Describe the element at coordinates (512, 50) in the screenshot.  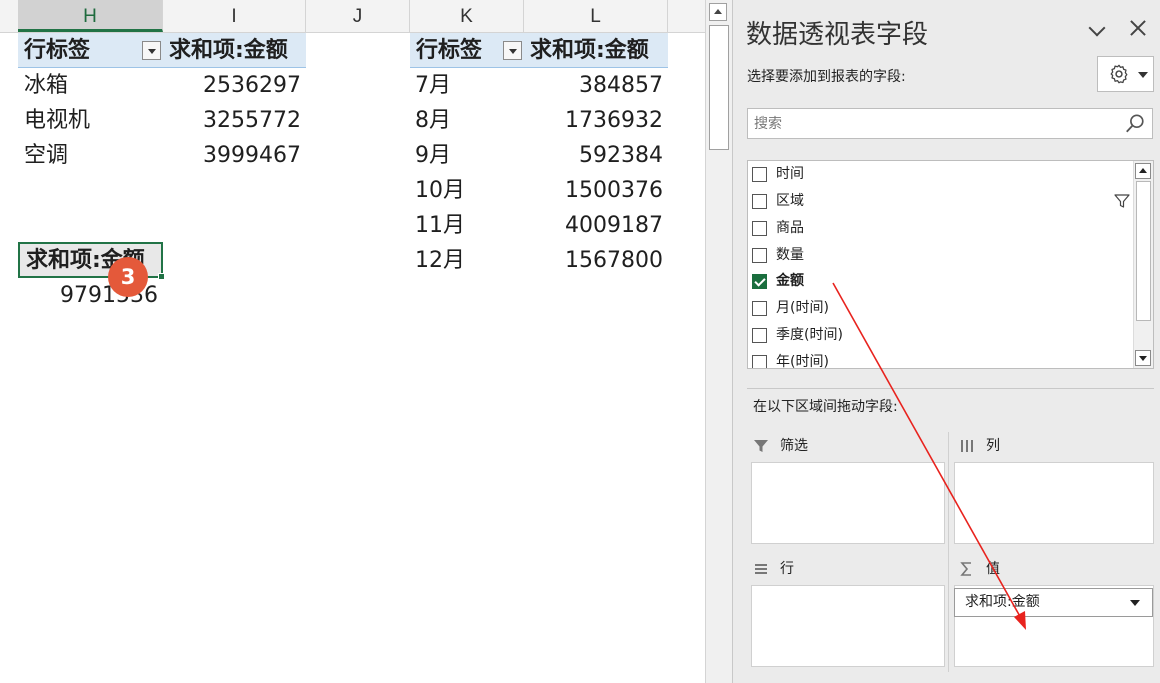
I see `pivot2-filter-dropdown` at that location.